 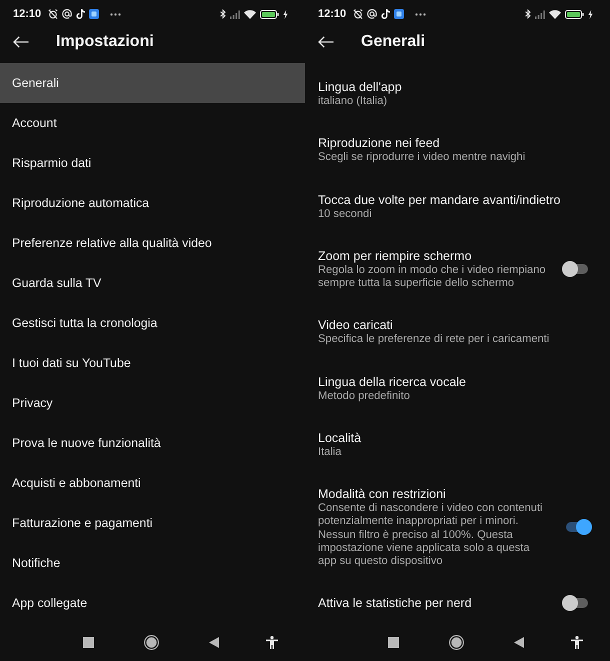 I want to click on menu-item: Prova le nuove funzionalità, so click(x=152, y=443).